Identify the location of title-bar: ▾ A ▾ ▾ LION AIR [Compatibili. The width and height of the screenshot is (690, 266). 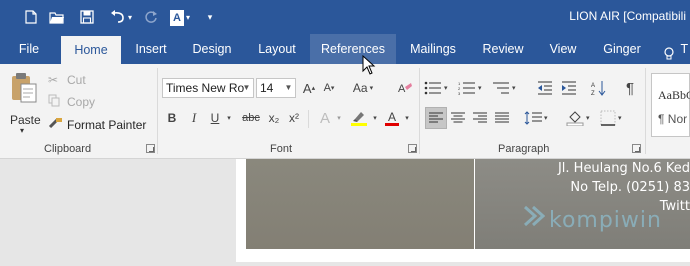
(345, 17).